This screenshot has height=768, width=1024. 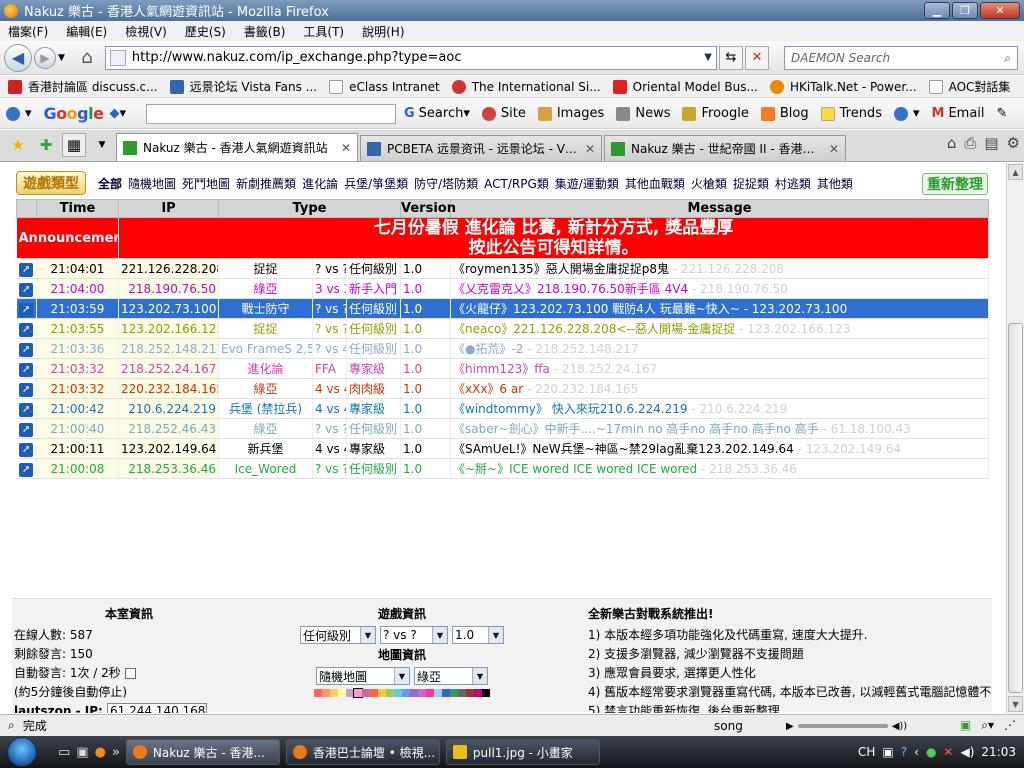 What do you see at coordinates (1007, 58) in the screenshot?
I see `search-icon: ⌕` at bounding box center [1007, 58].